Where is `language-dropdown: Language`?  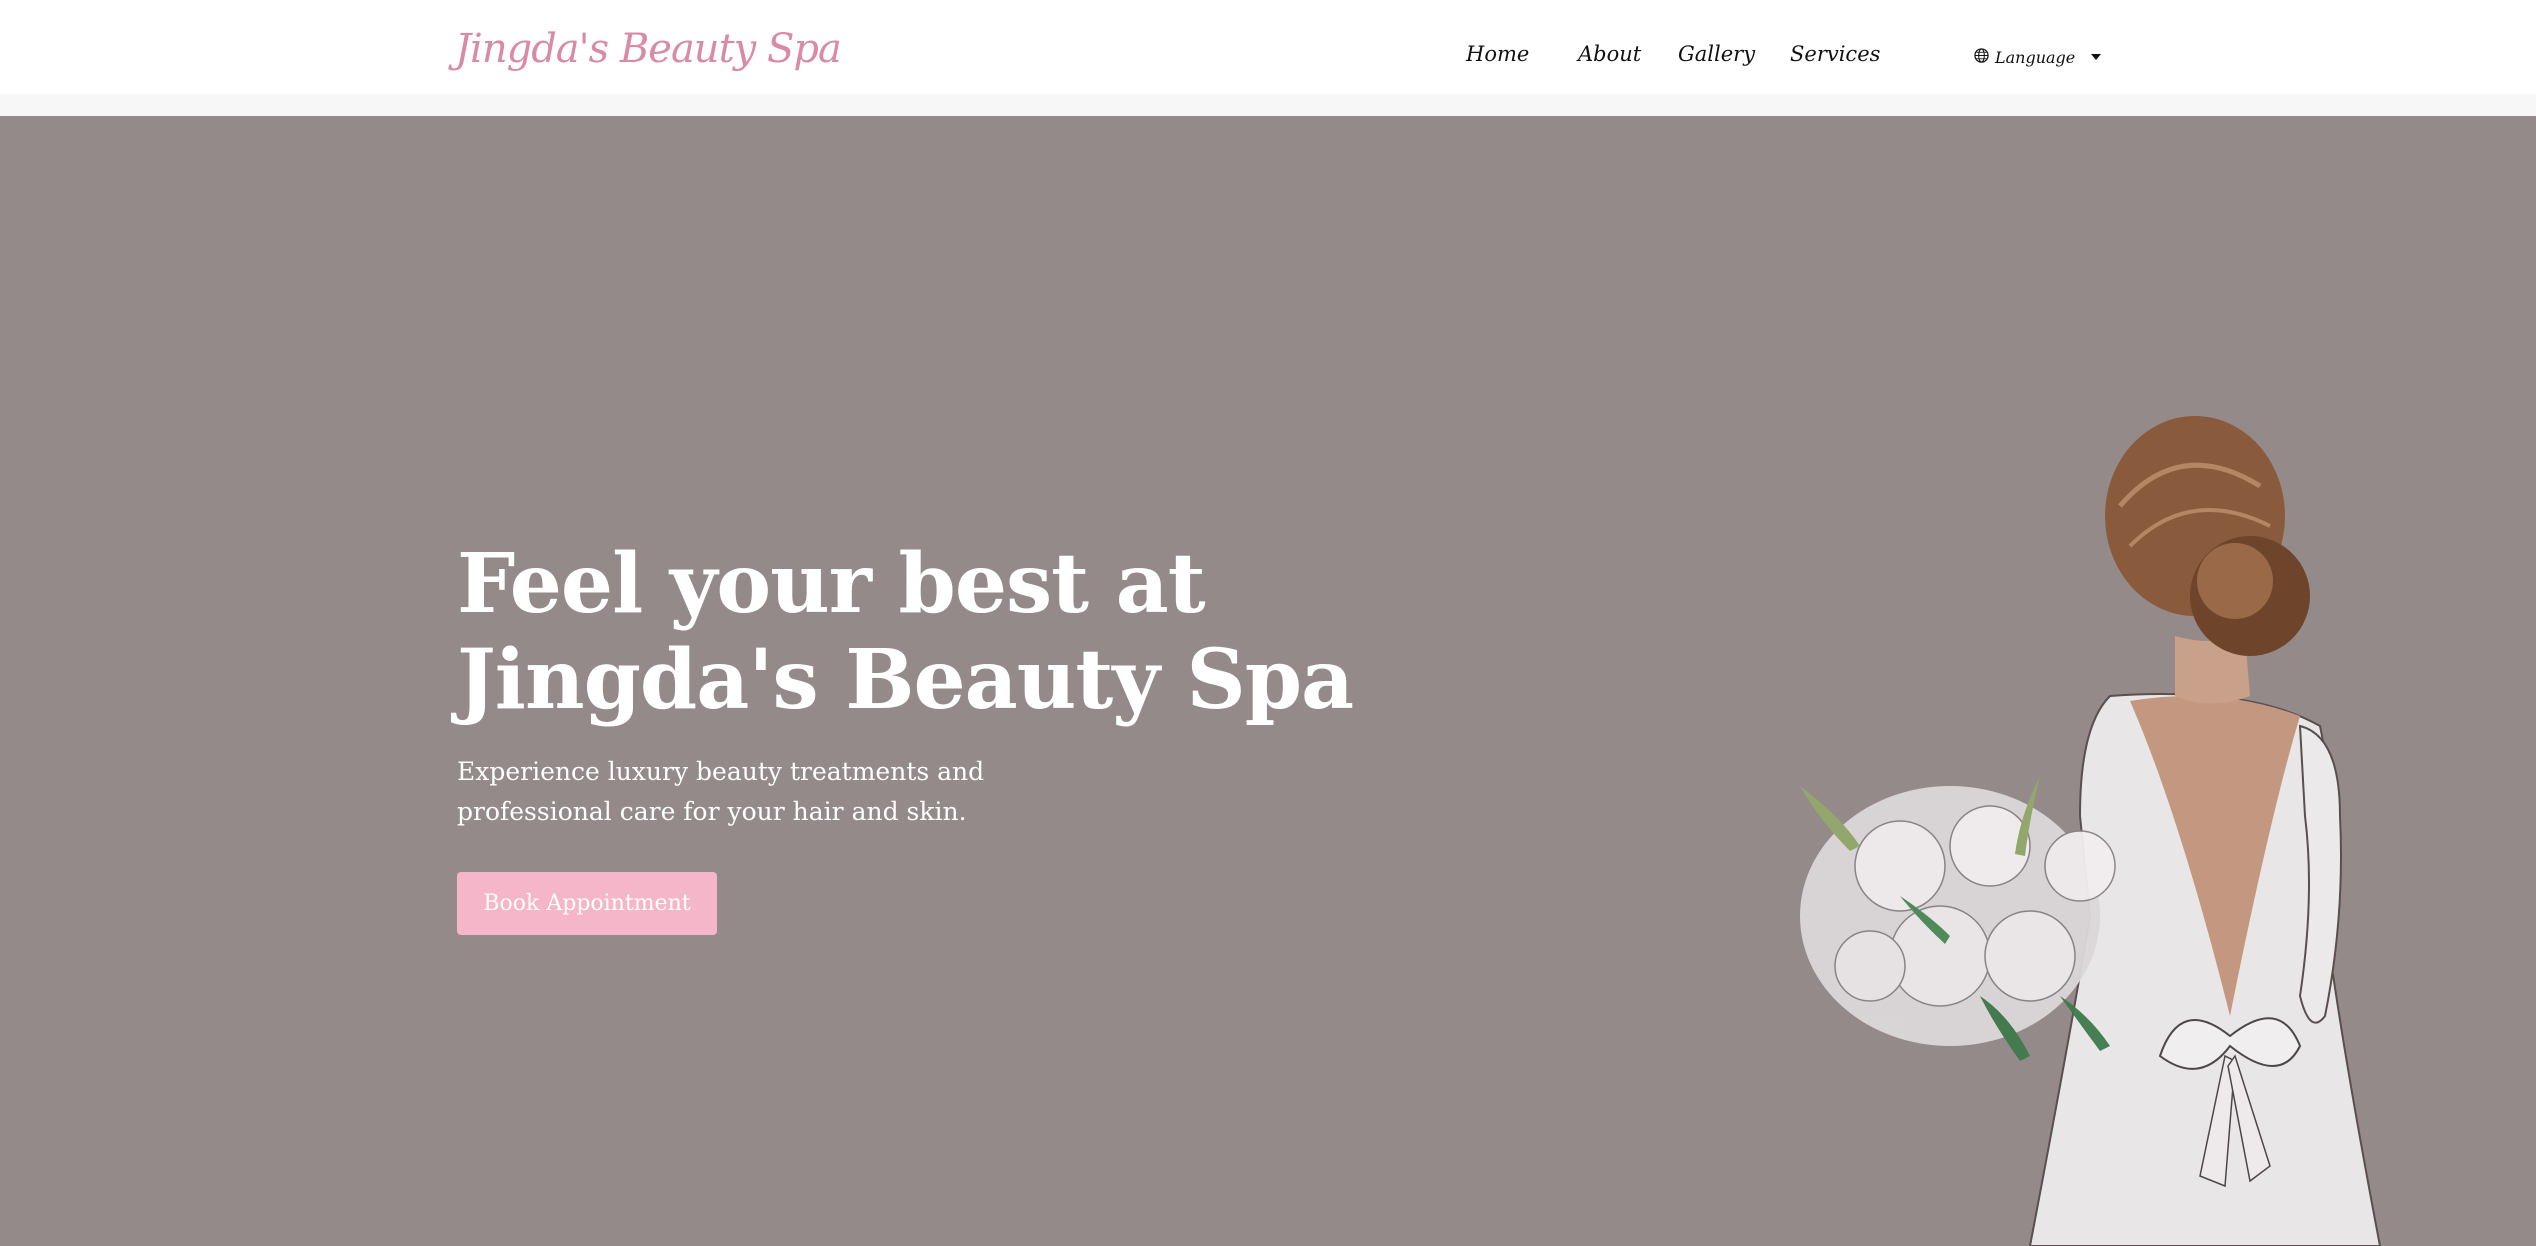
language-dropdown: Language is located at coordinates (2038, 57).